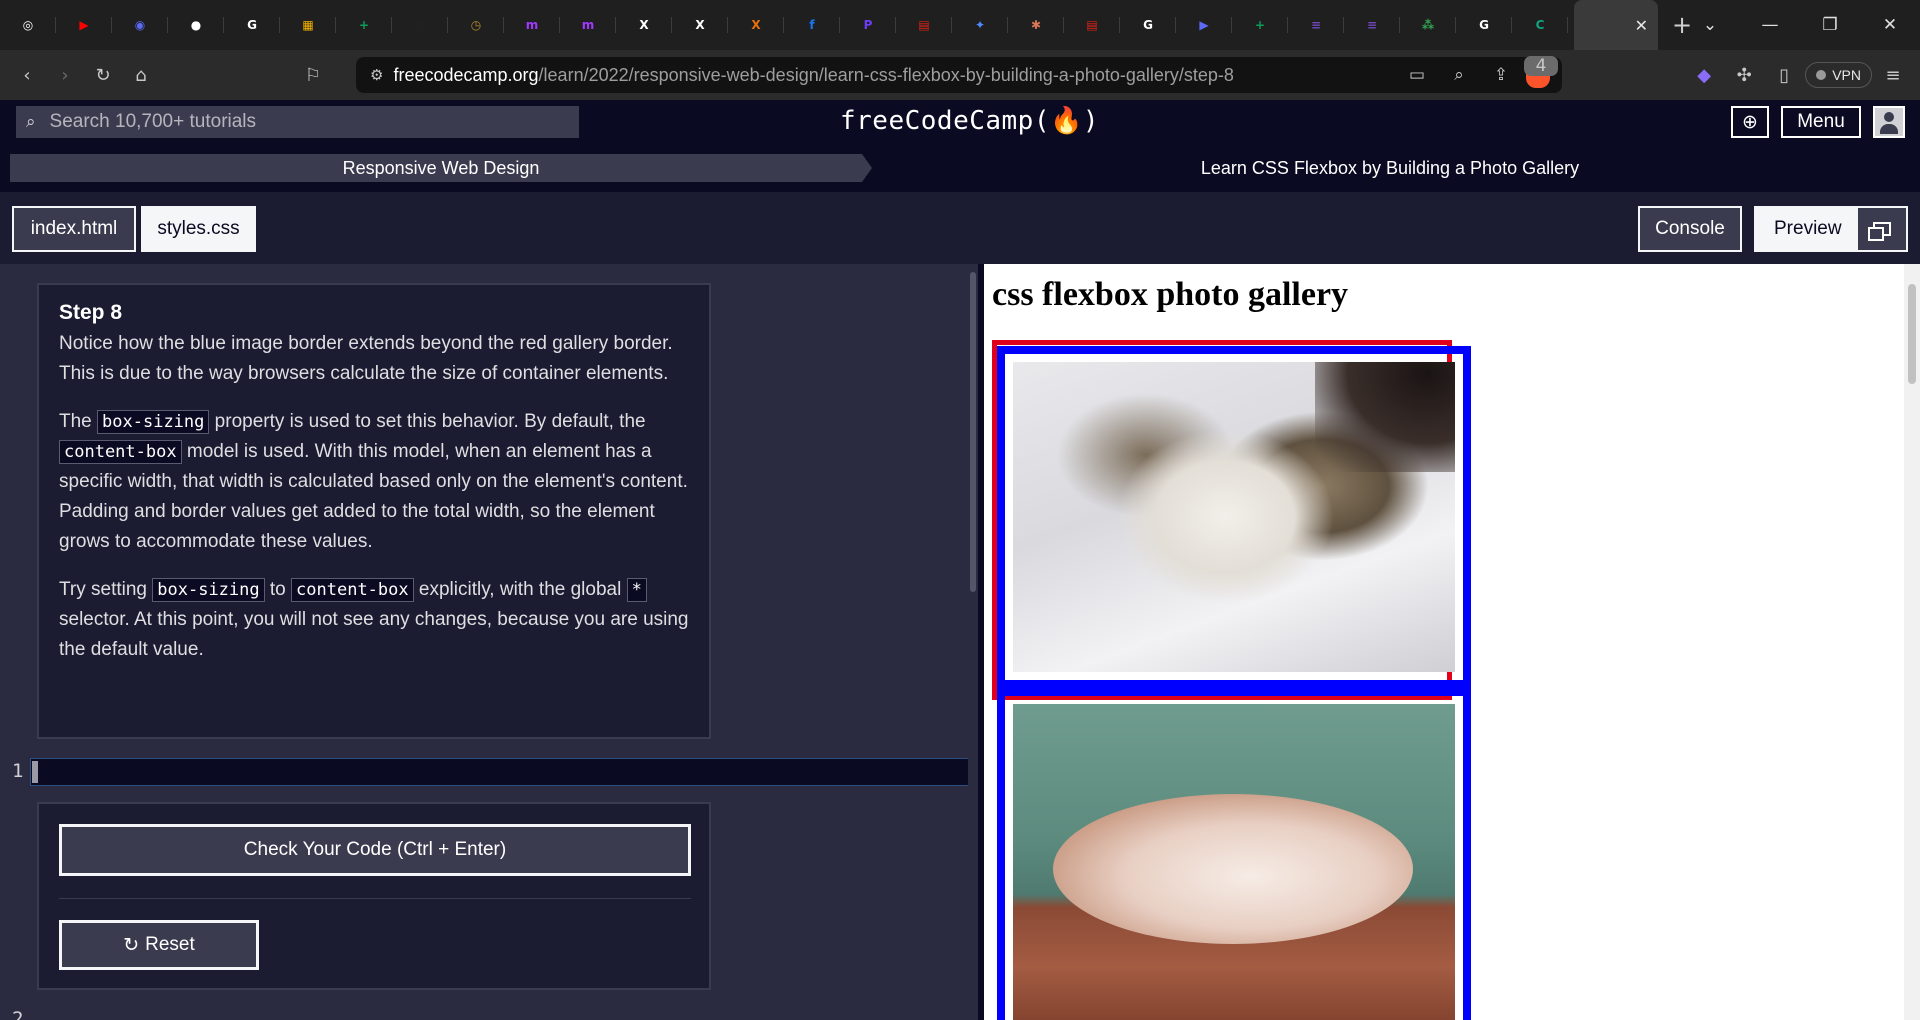 This screenshot has width=1920, height=1020. Describe the element at coordinates (140, 25) in the screenshot. I see `browser-tab: ◉` at that location.